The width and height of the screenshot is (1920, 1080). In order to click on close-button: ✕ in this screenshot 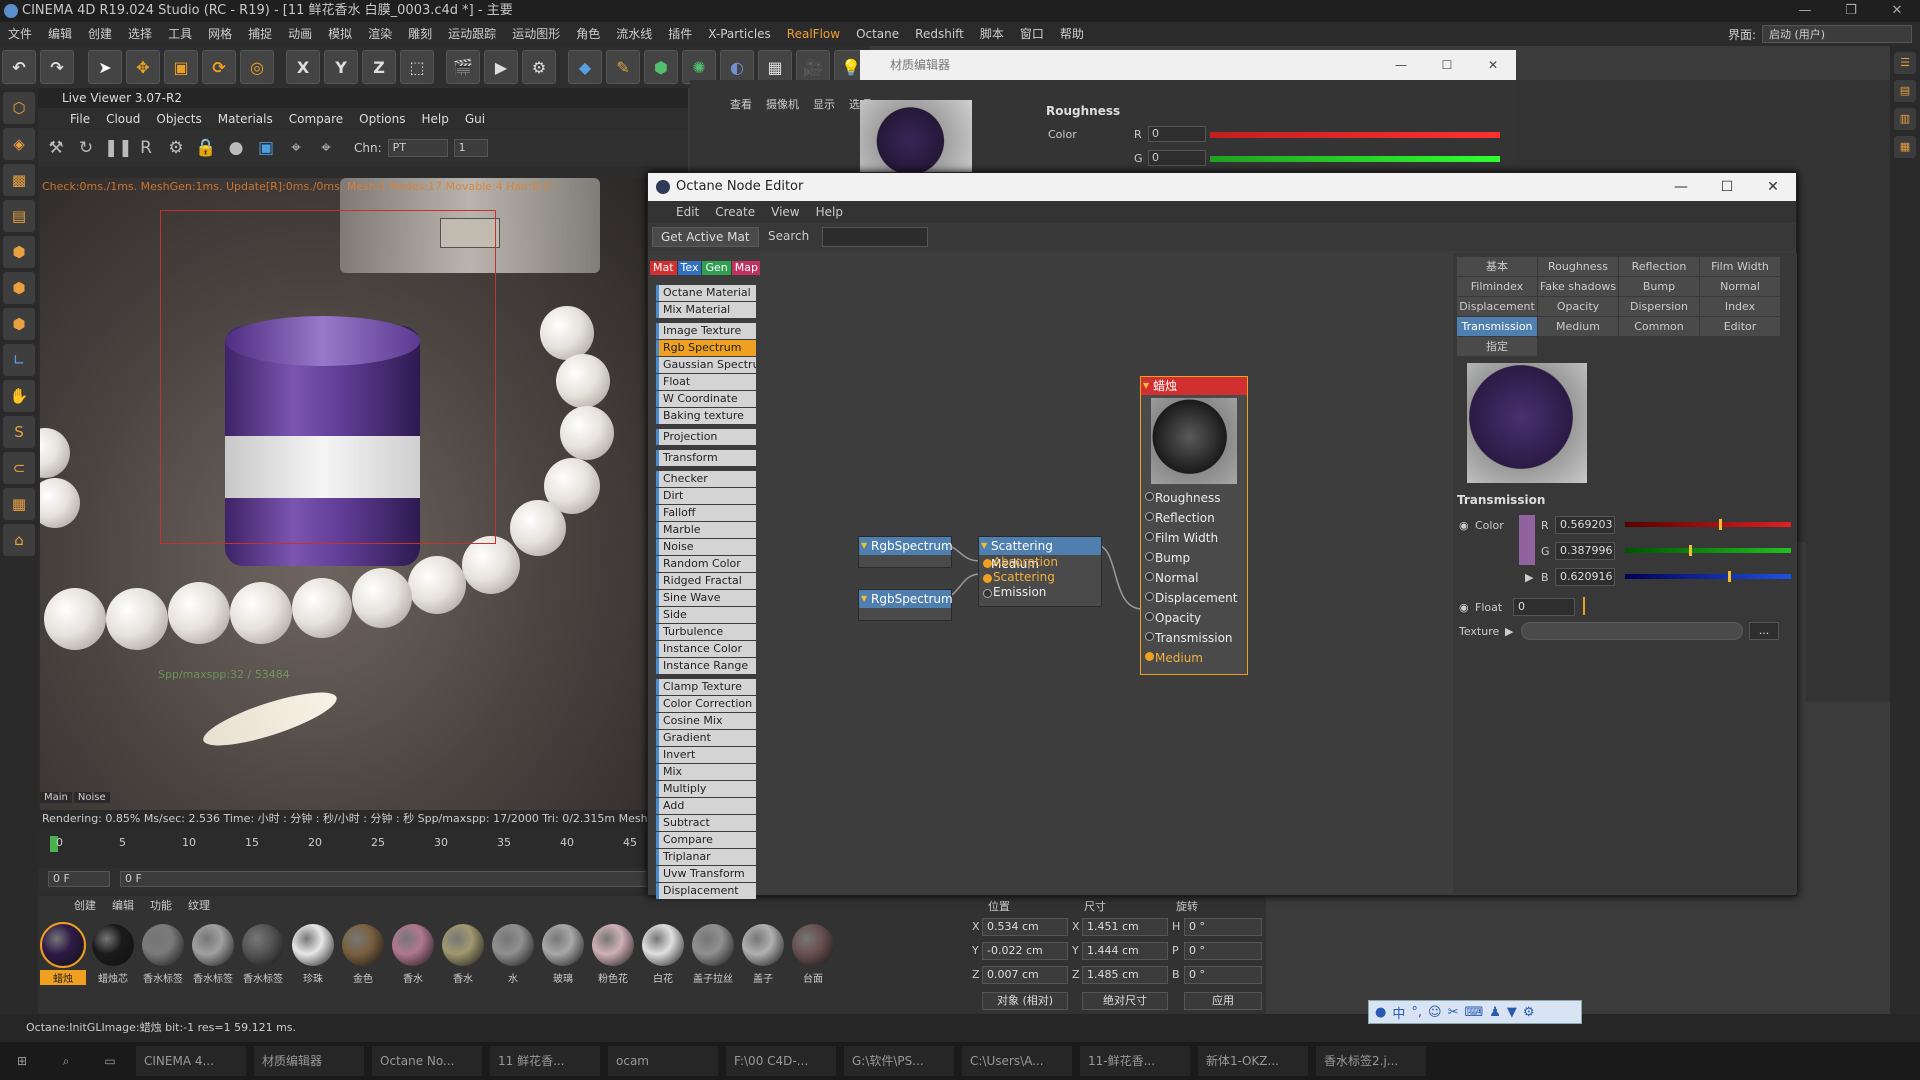, I will do `click(1897, 11)`.